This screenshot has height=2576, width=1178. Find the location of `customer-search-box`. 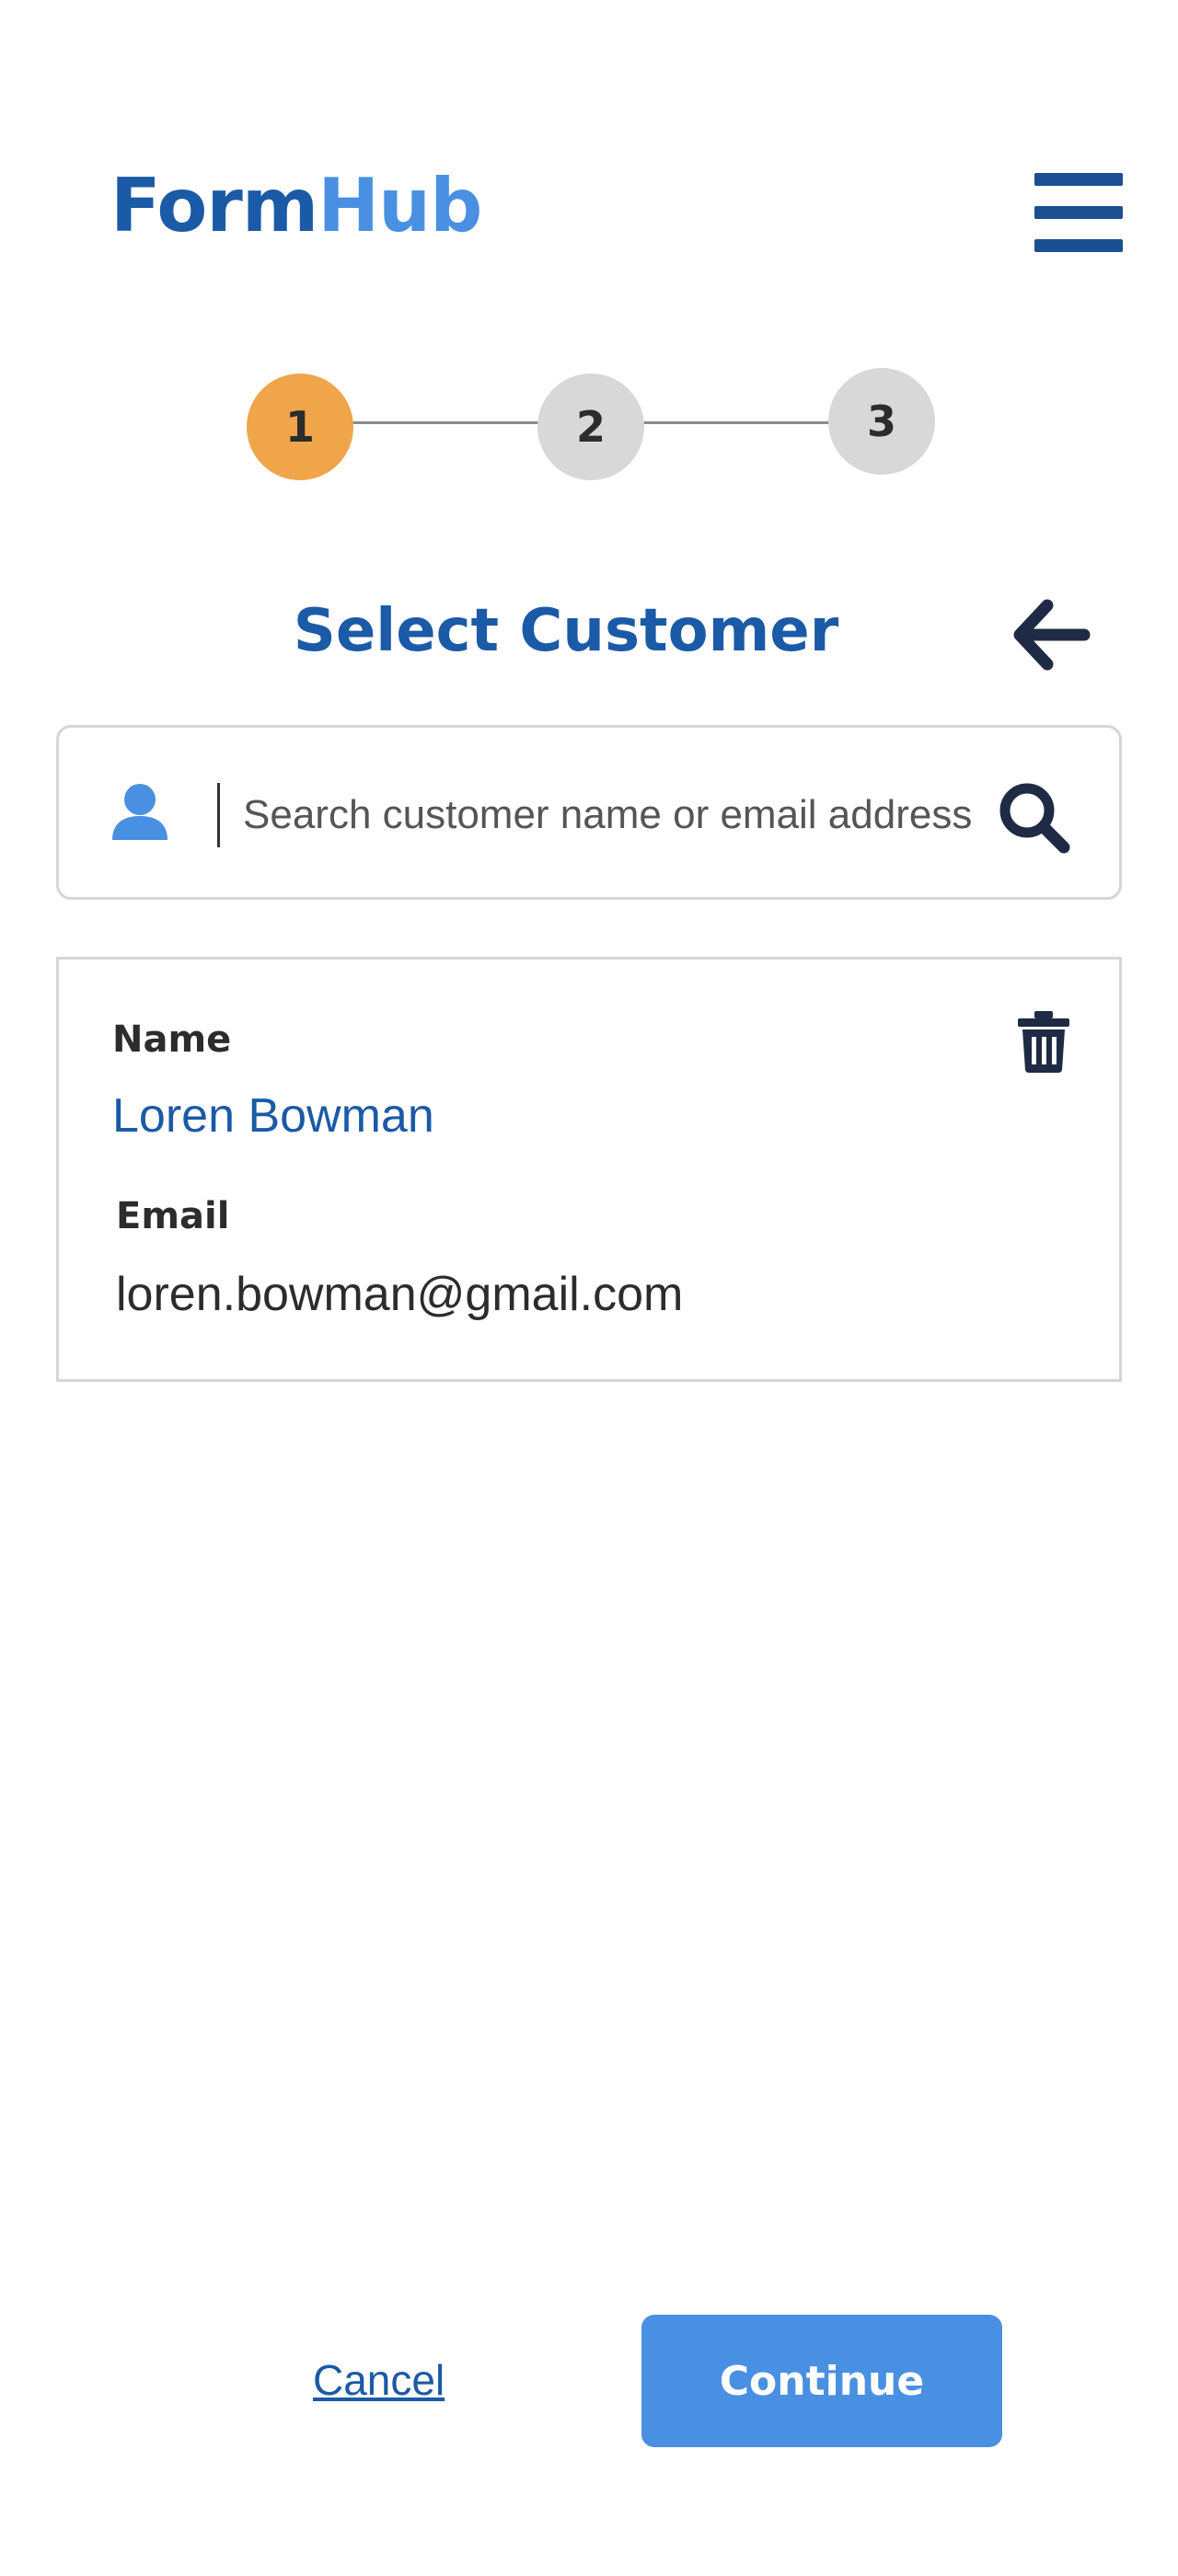

customer-search-box is located at coordinates (589, 812).